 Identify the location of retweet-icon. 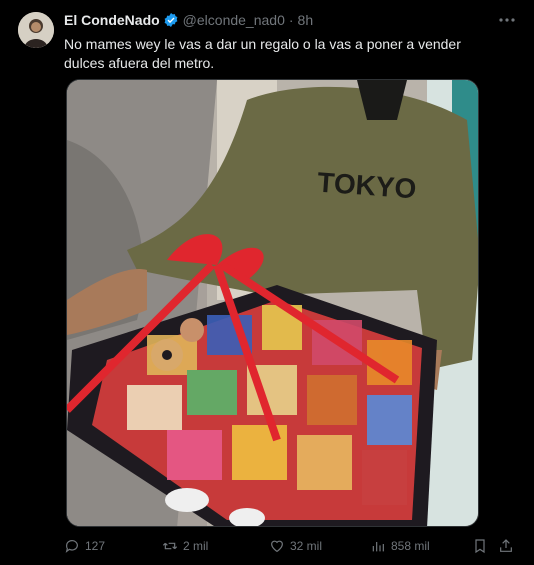
(170, 546).